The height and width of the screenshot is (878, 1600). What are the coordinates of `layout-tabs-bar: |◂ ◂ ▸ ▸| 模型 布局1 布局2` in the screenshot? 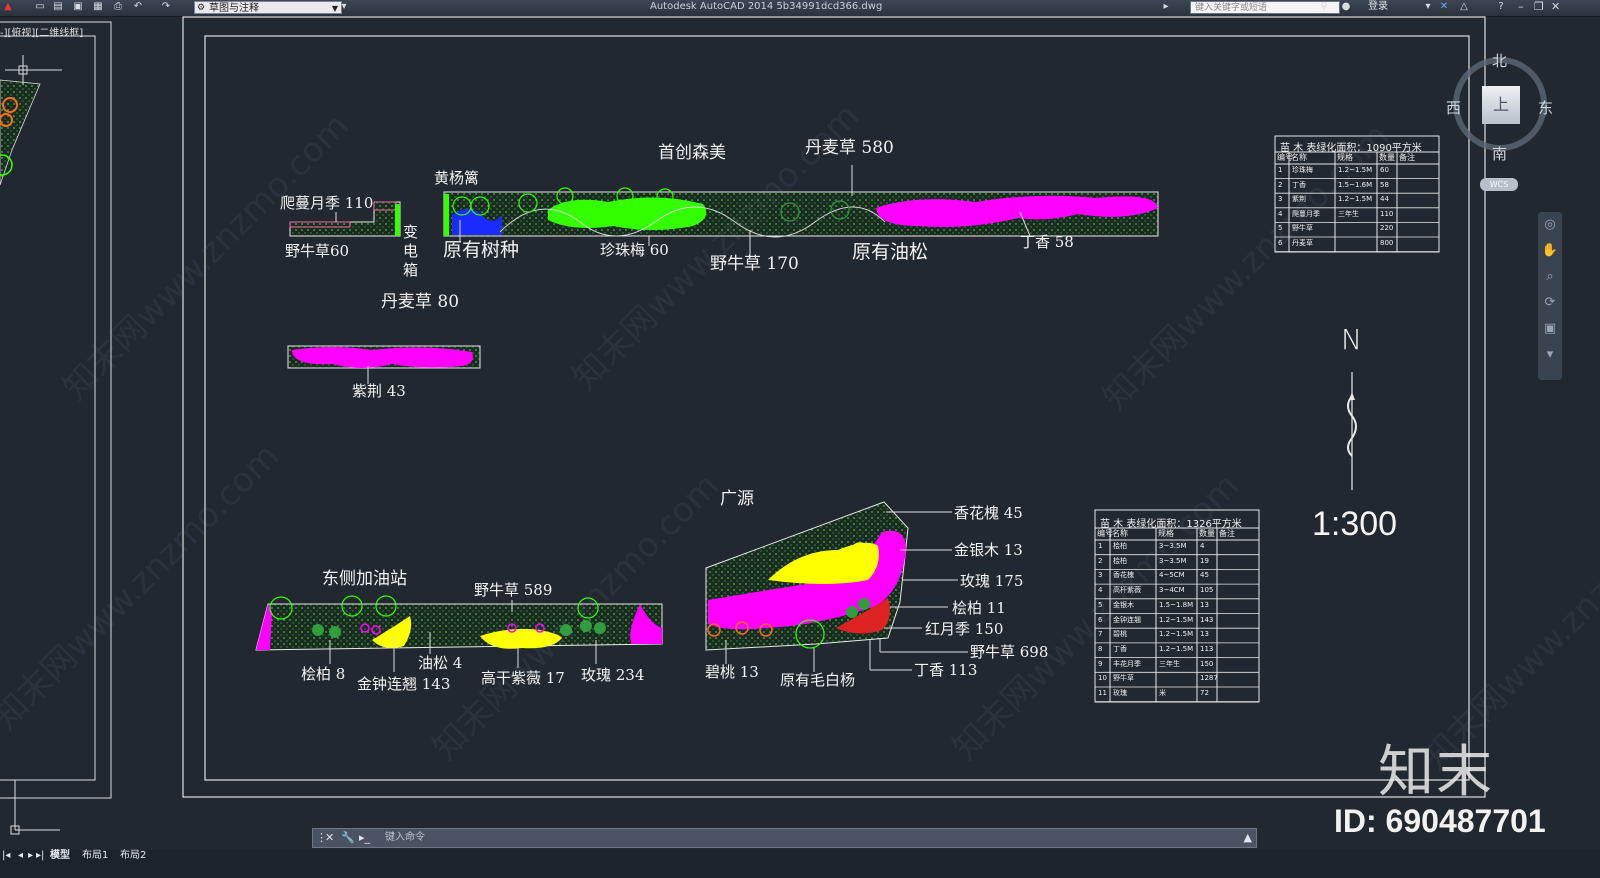 It's located at (800, 864).